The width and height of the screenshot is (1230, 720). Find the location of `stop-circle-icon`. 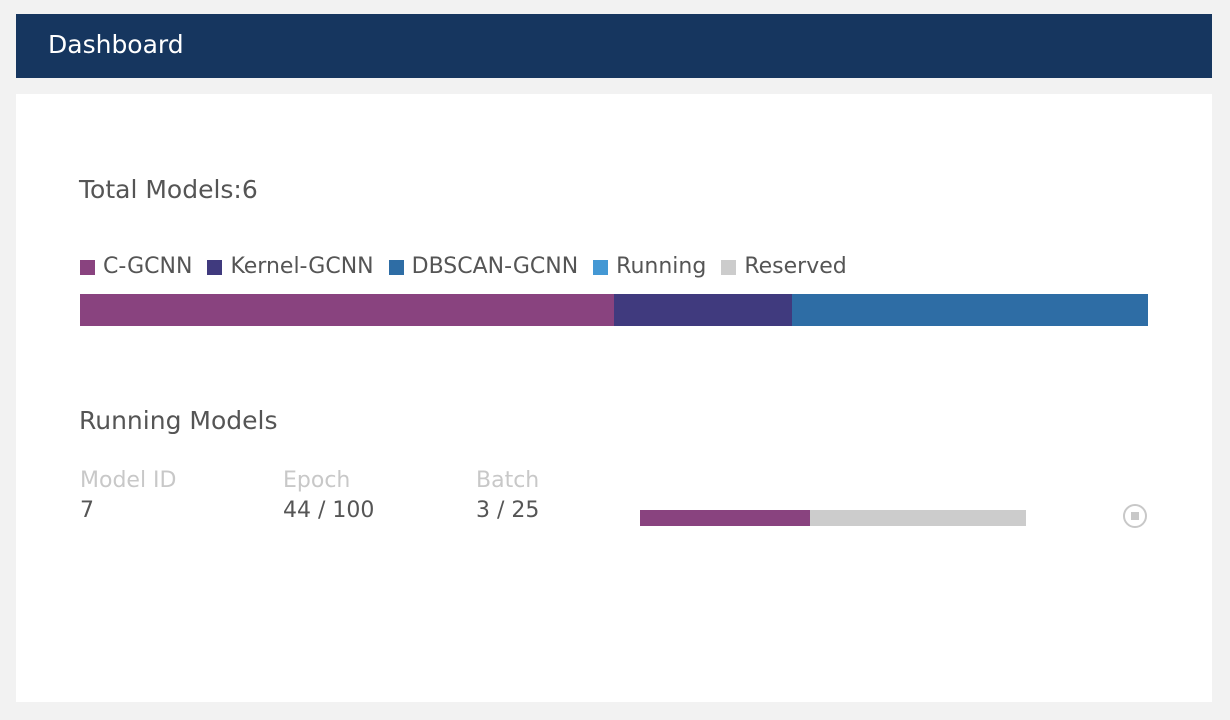

stop-circle-icon is located at coordinates (1135, 516).